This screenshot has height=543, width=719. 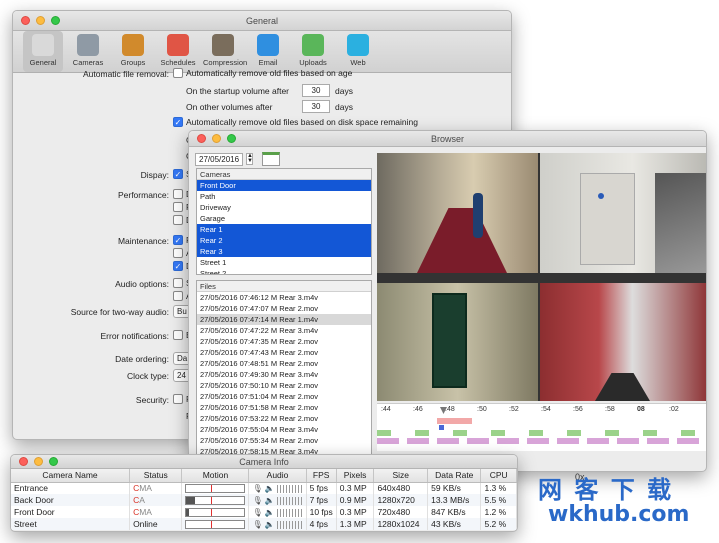 I want to click on file-list-item: 27/05/2016 07:55:04 M Rear 3.m4v, so click(x=284, y=429).